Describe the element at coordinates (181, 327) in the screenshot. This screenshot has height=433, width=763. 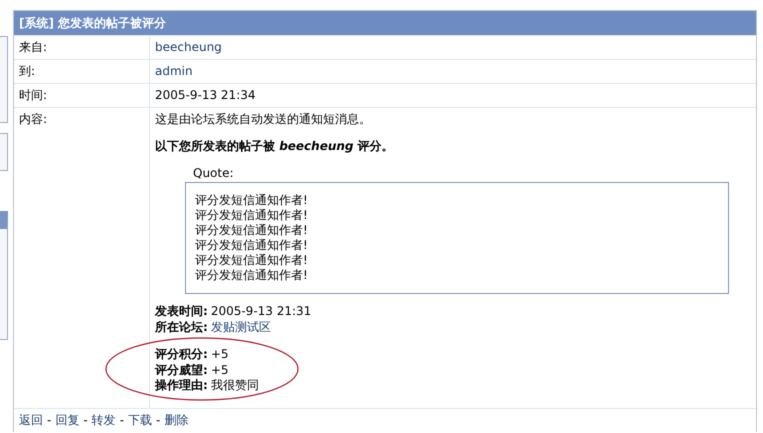
I see `detail-label: 所在论坛:` at that location.